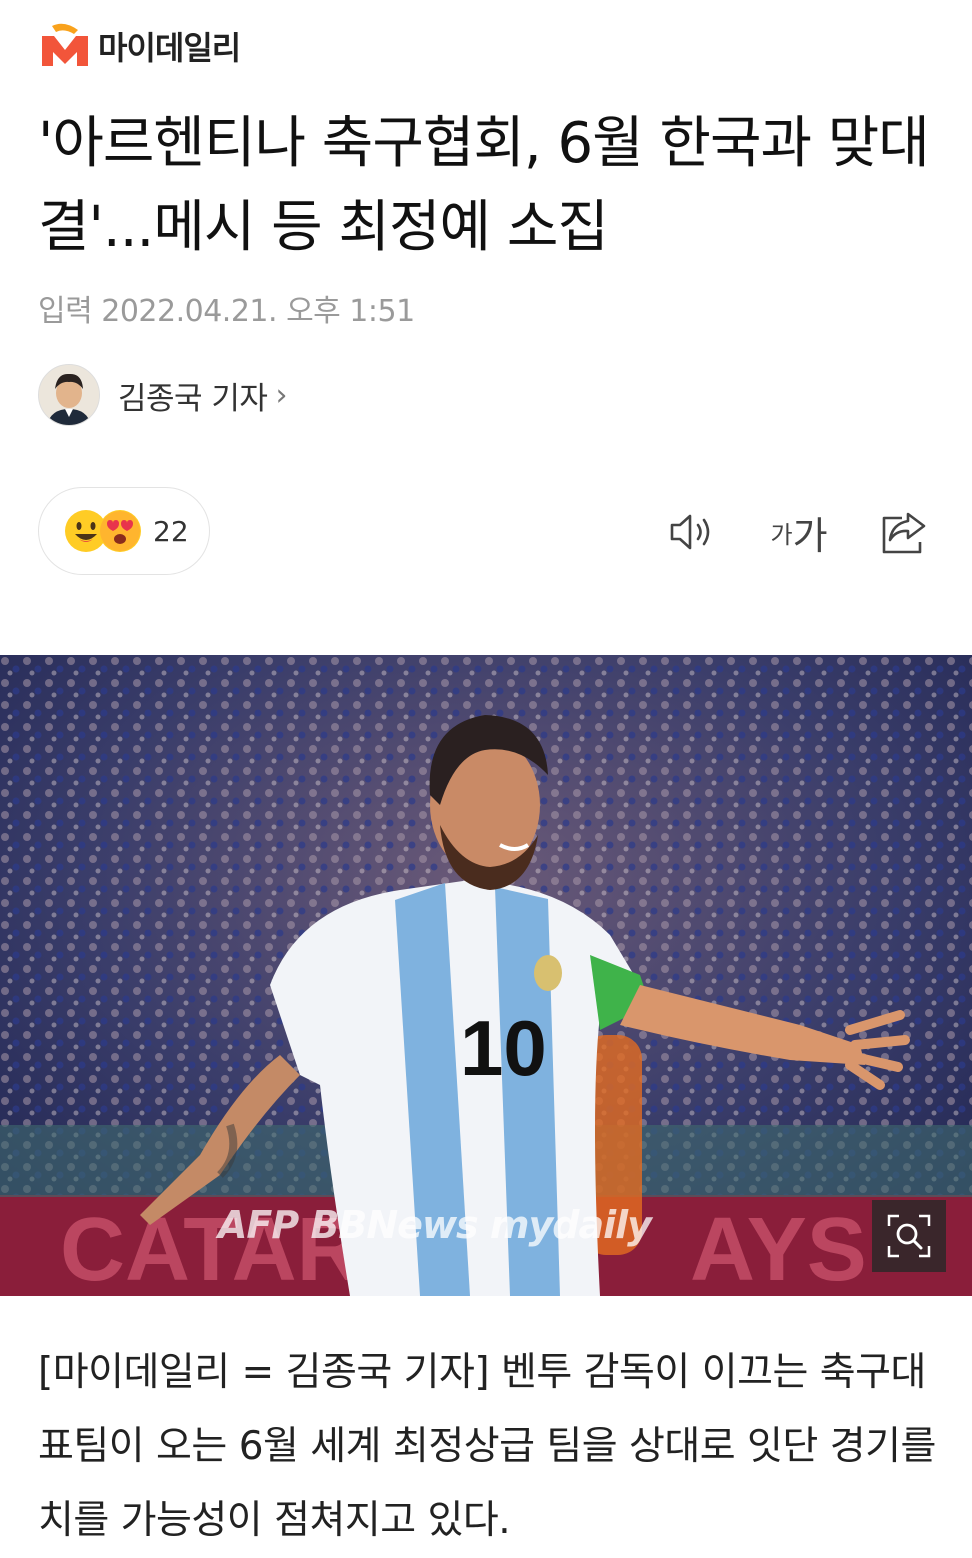 Image resolution: width=972 pixels, height=1558 pixels. Describe the element at coordinates (810, 535) in the screenshot. I see `font-large-glyph: 가` at that location.